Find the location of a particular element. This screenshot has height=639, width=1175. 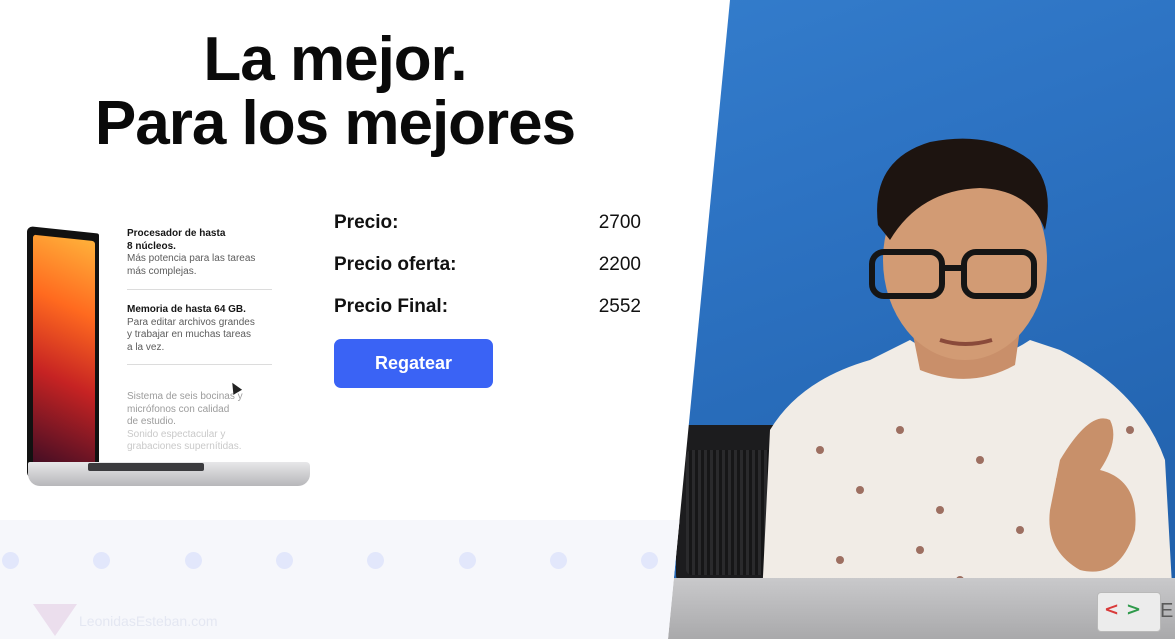

feature-desc: Sistema de seis bocinas y is located at coordinates (185, 396).